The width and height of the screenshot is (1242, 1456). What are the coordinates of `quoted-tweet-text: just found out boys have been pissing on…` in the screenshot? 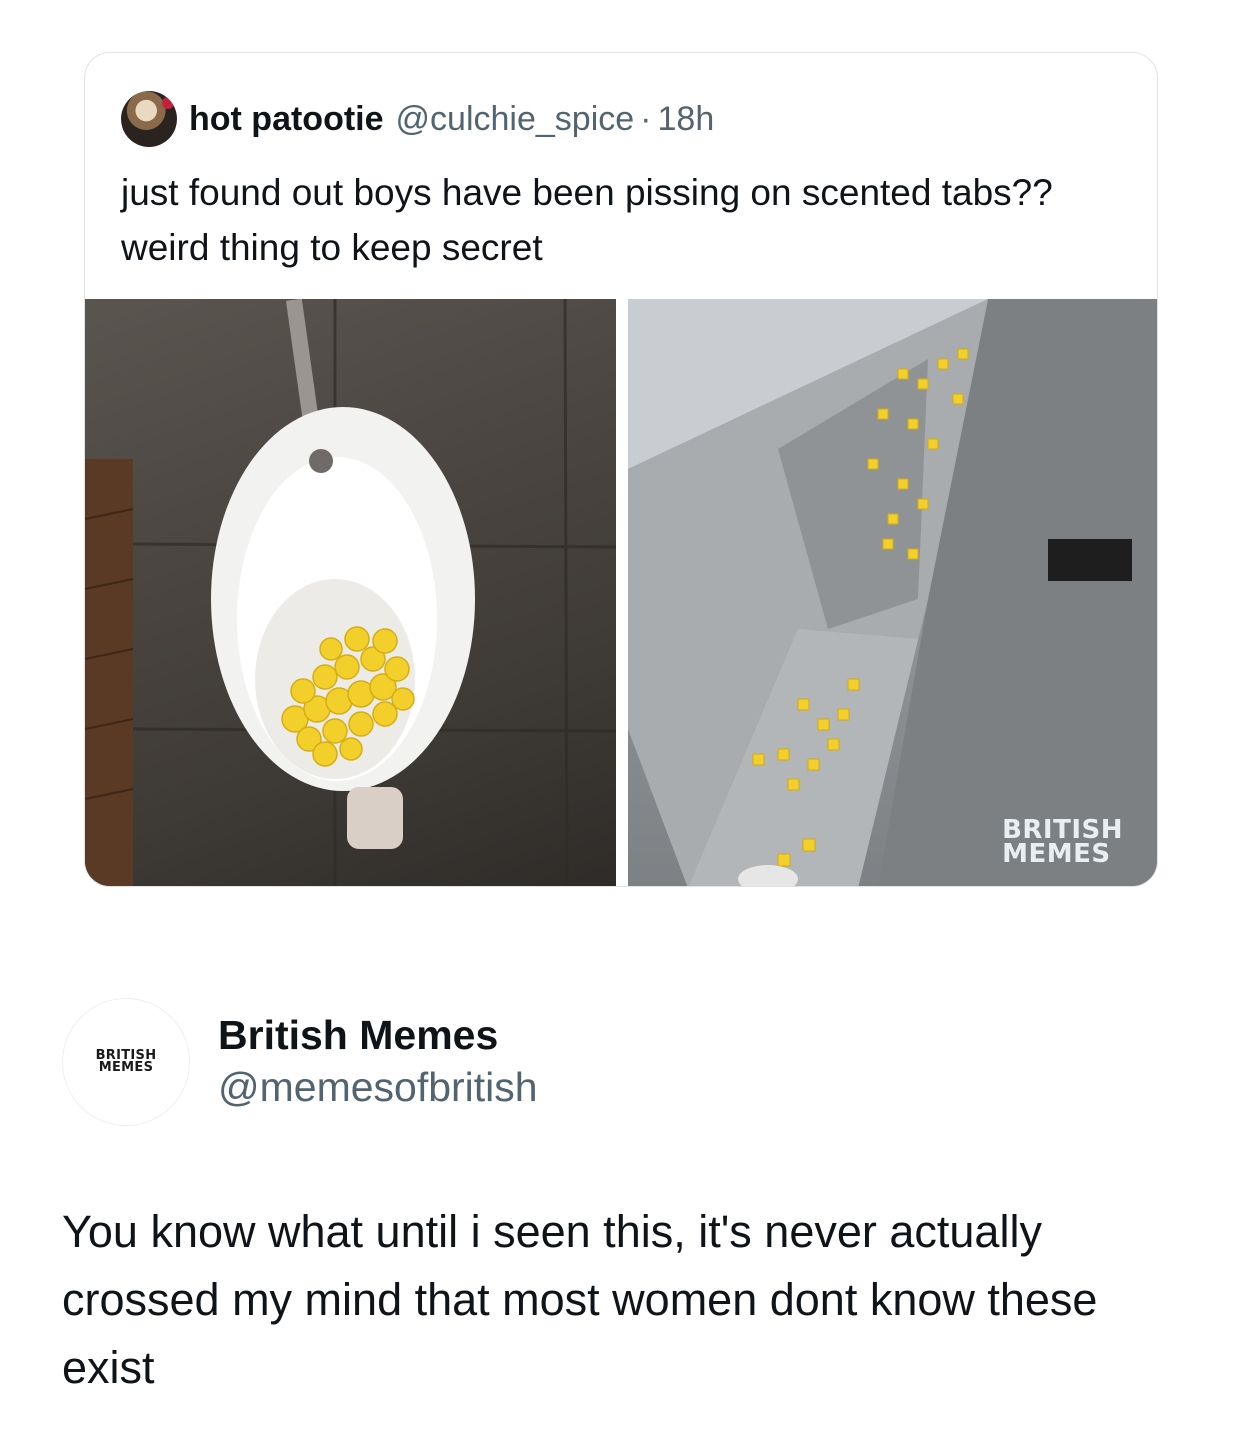 It's located at (587, 220).